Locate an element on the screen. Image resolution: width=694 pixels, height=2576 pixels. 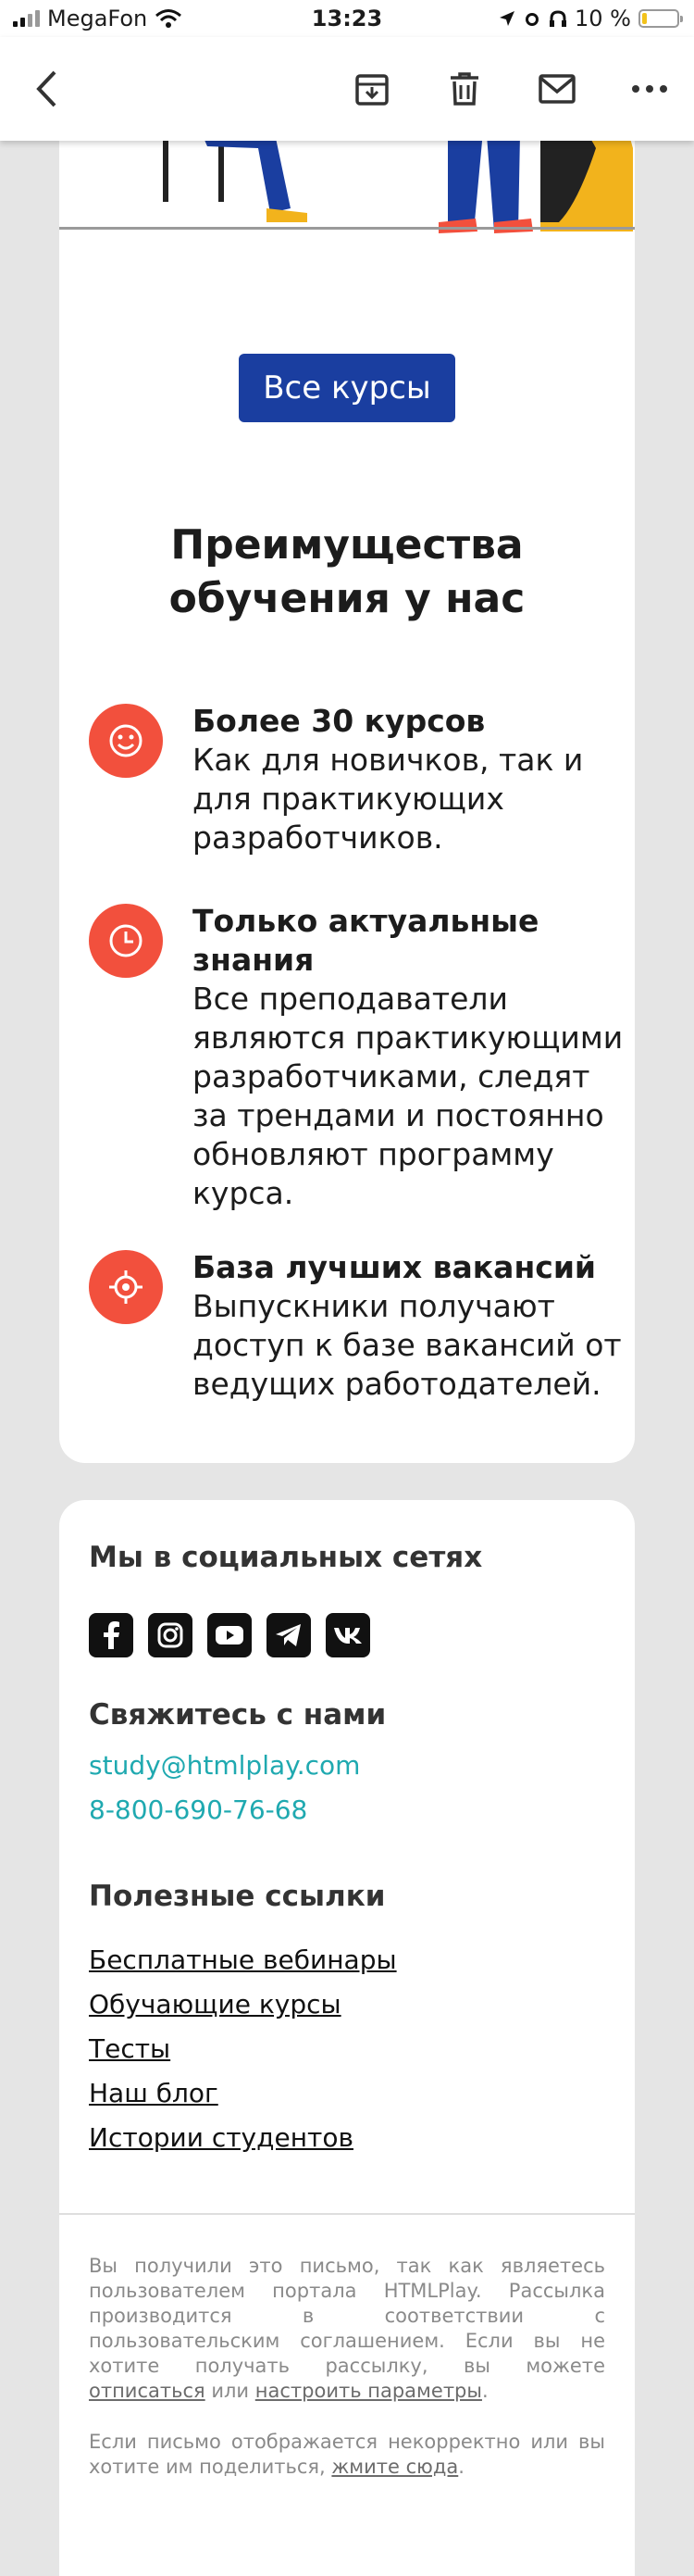
back-button is located at coordinates (46, 89).